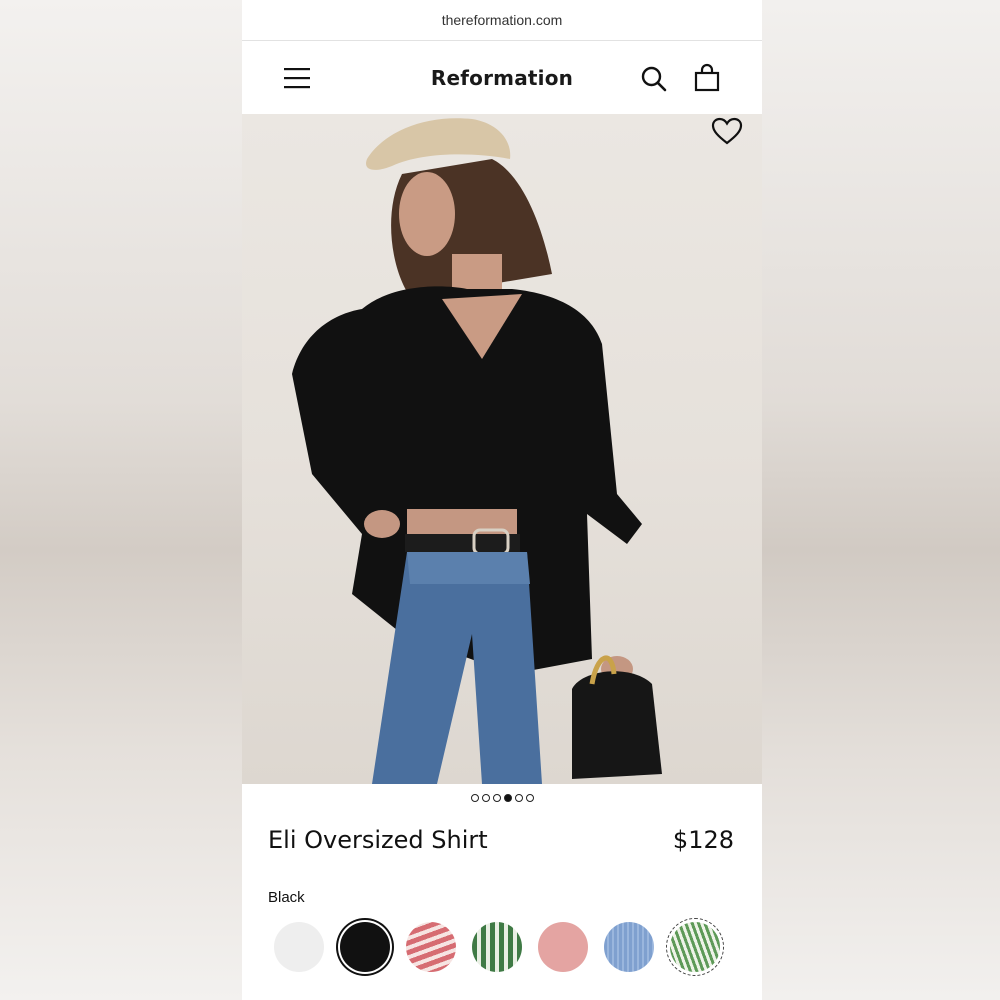 This screenshot has width=1000, height=1000. I want to click on brand-logo: Reformation, so click(502, 78).